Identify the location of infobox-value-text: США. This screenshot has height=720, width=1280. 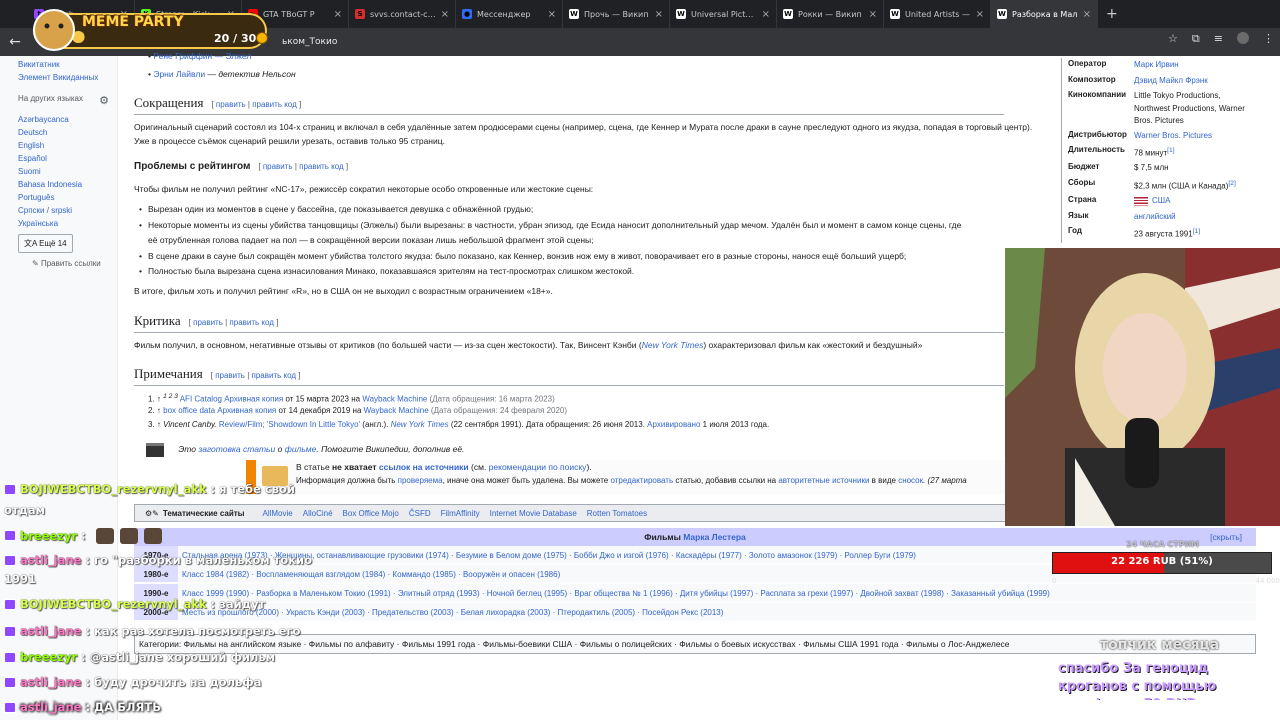
(1161, 200).